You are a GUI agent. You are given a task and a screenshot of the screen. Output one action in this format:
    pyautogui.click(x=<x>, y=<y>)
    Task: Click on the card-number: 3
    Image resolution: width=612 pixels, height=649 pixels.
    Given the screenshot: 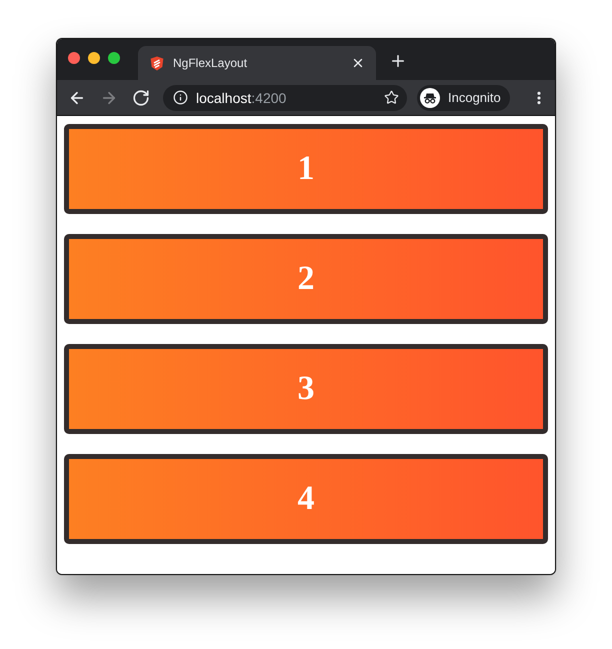 What is the action you would take?
    pyautogui.click(x=306, y=389)
    